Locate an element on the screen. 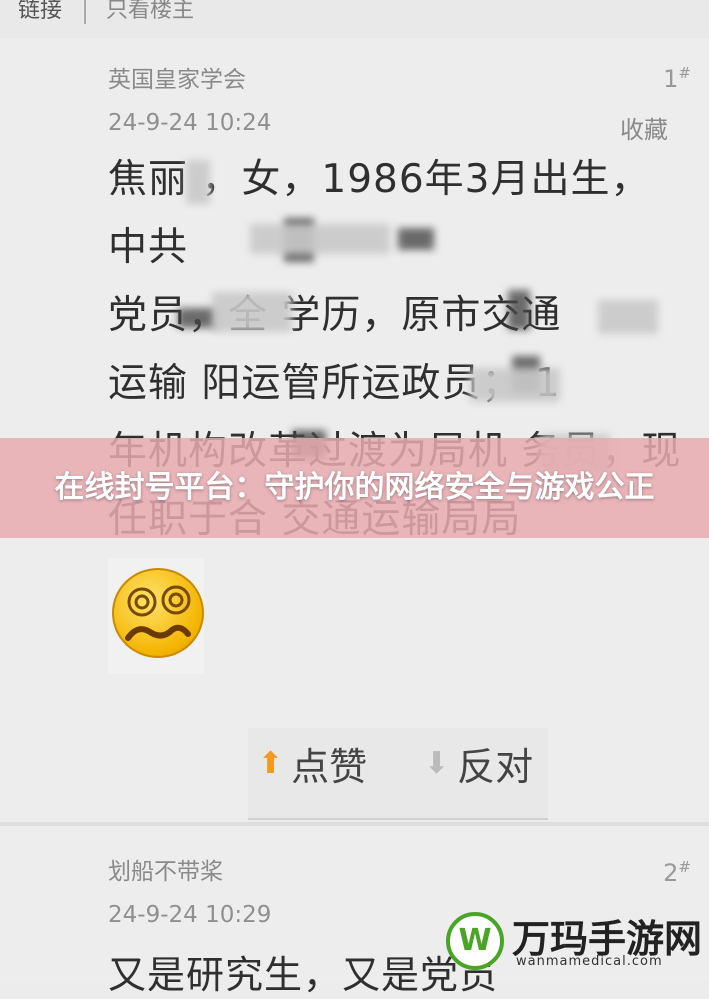 This screenshot has width=709, height=999. article-title-banner: 在线封号平台：守护你的网络安全与游戏公正 is located at coordinates (354, 488).